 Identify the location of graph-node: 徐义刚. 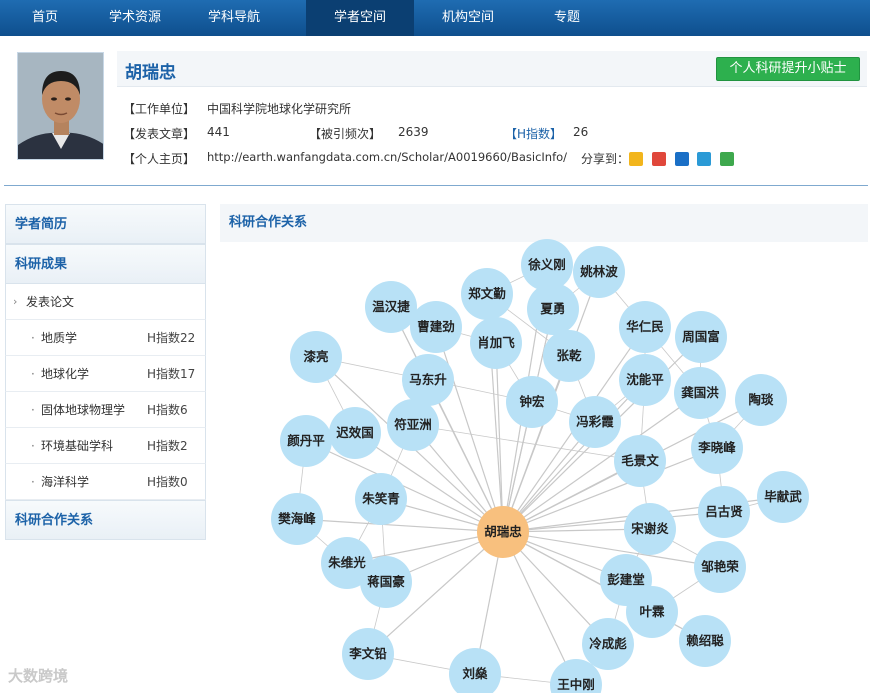
(547, 265).